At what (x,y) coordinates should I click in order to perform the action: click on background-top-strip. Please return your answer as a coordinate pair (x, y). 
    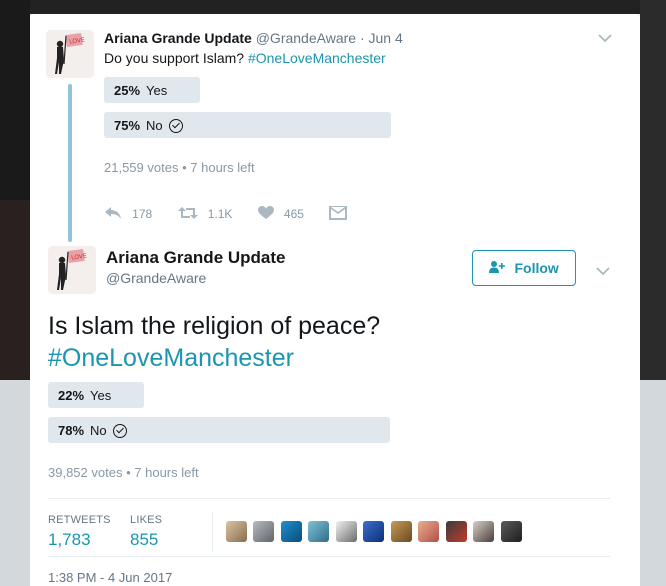
    Looking at the image, I should click on (335, 7).